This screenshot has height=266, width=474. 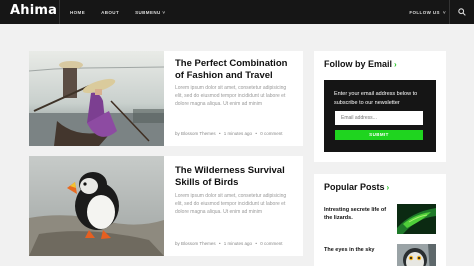 What do you see at coordinates (357, 250) in the screenshot?
I see `popular-post-title: The eyes in the sky` at bounding box center [357, 250].